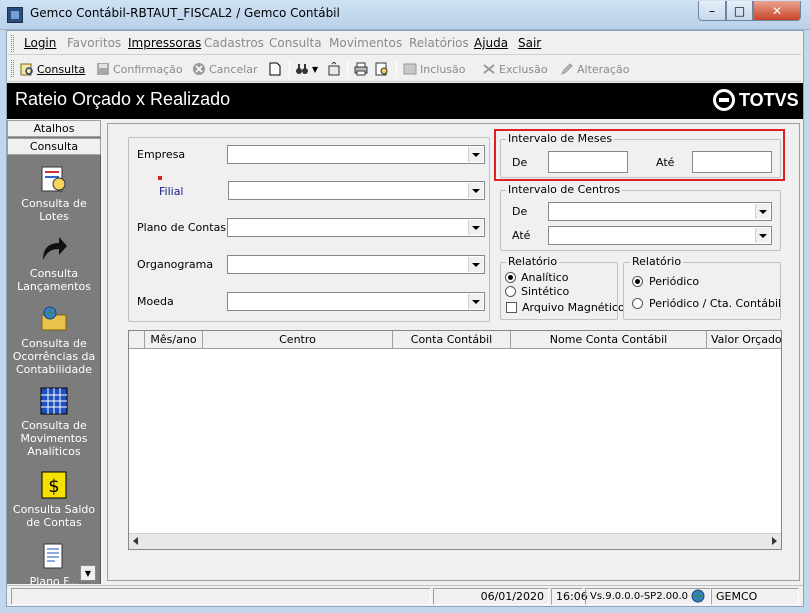  What do you see at coordinates (40, 43) in the screenshot?
I see `menu-login: Login` at bounding box center [40, 43].